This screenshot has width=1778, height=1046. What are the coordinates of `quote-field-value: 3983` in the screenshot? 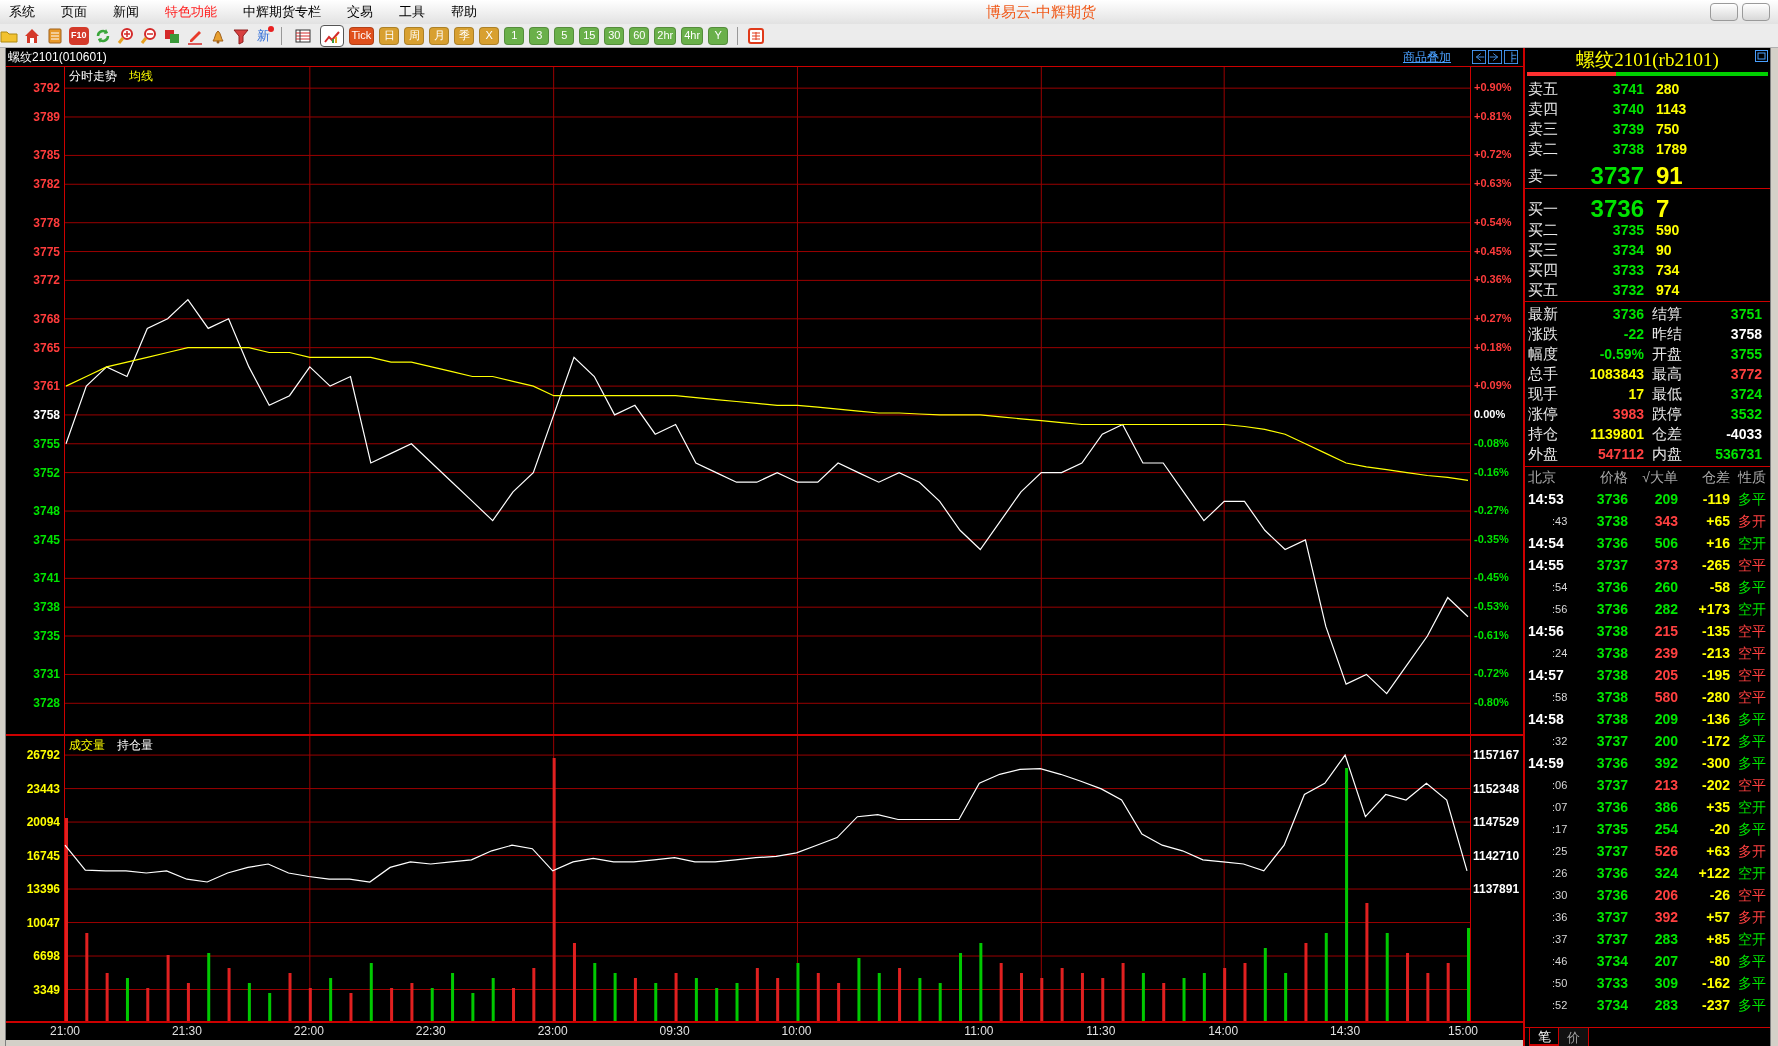 It's located at (1627, 414).